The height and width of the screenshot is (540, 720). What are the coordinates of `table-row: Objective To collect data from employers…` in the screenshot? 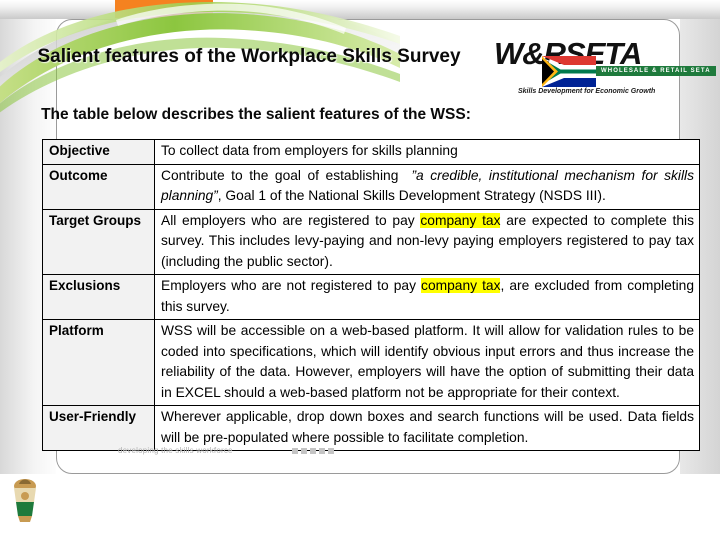 It's located at (371, 152).